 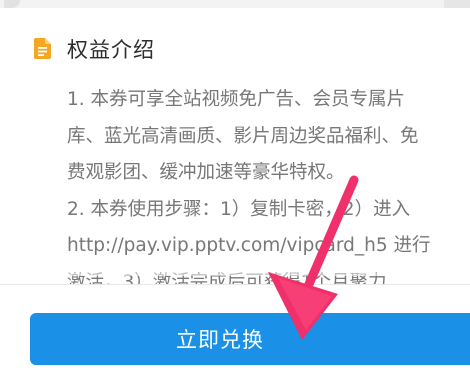 I want to click on benefits-line: 费观影团、缓冲加速等豪华特权。, so click(x=206, y=172).